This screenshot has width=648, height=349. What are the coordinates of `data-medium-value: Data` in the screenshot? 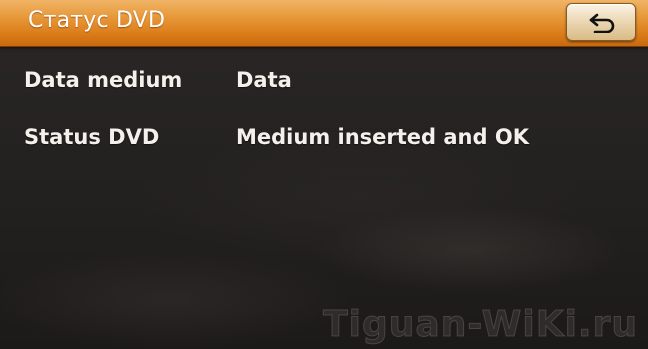 It's located at (264, 80).